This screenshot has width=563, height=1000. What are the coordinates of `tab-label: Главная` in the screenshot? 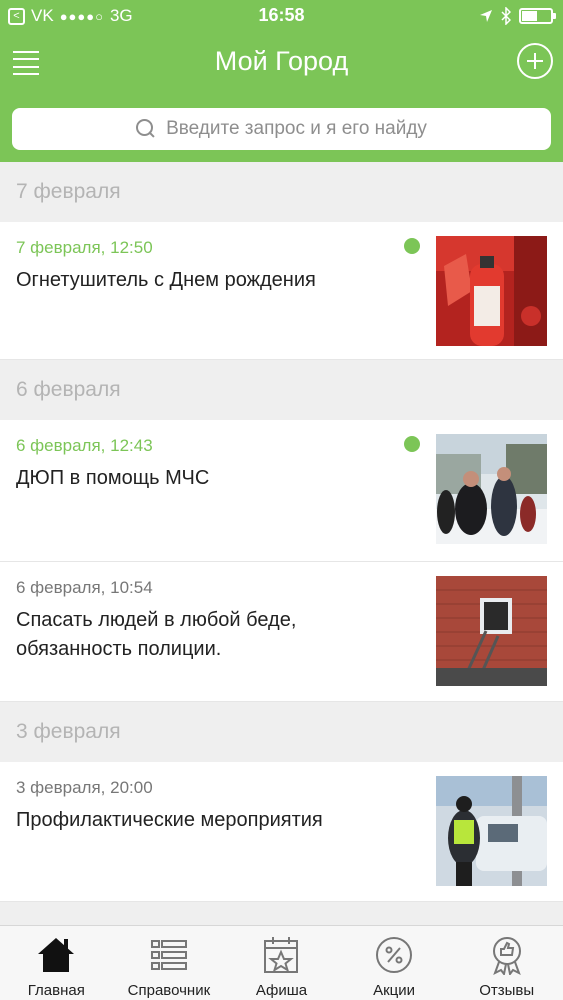 It's located at (56, 990).